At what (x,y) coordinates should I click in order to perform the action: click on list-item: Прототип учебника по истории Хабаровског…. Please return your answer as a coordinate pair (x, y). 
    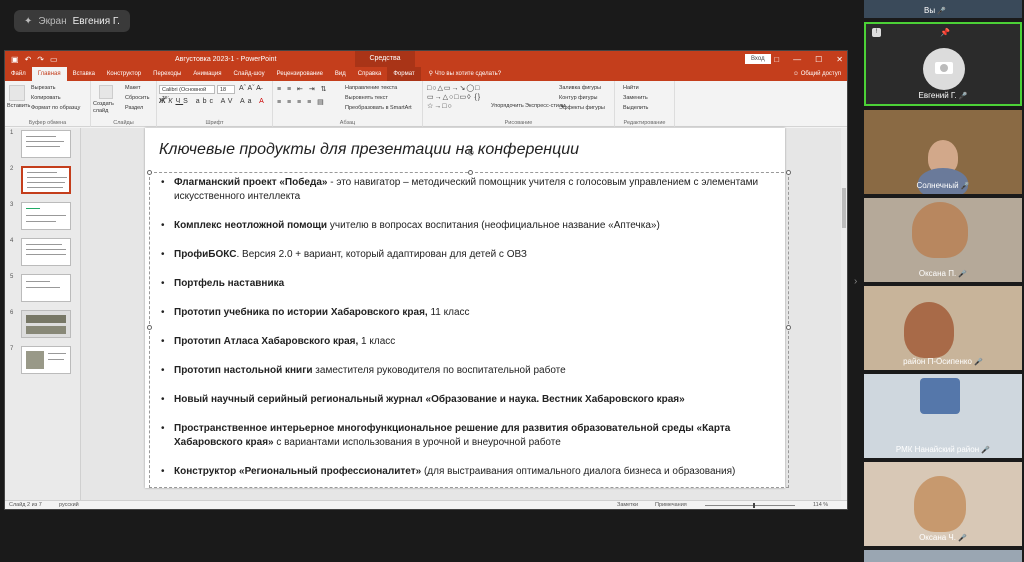
    Looking at the image, I should click on (471, 313).